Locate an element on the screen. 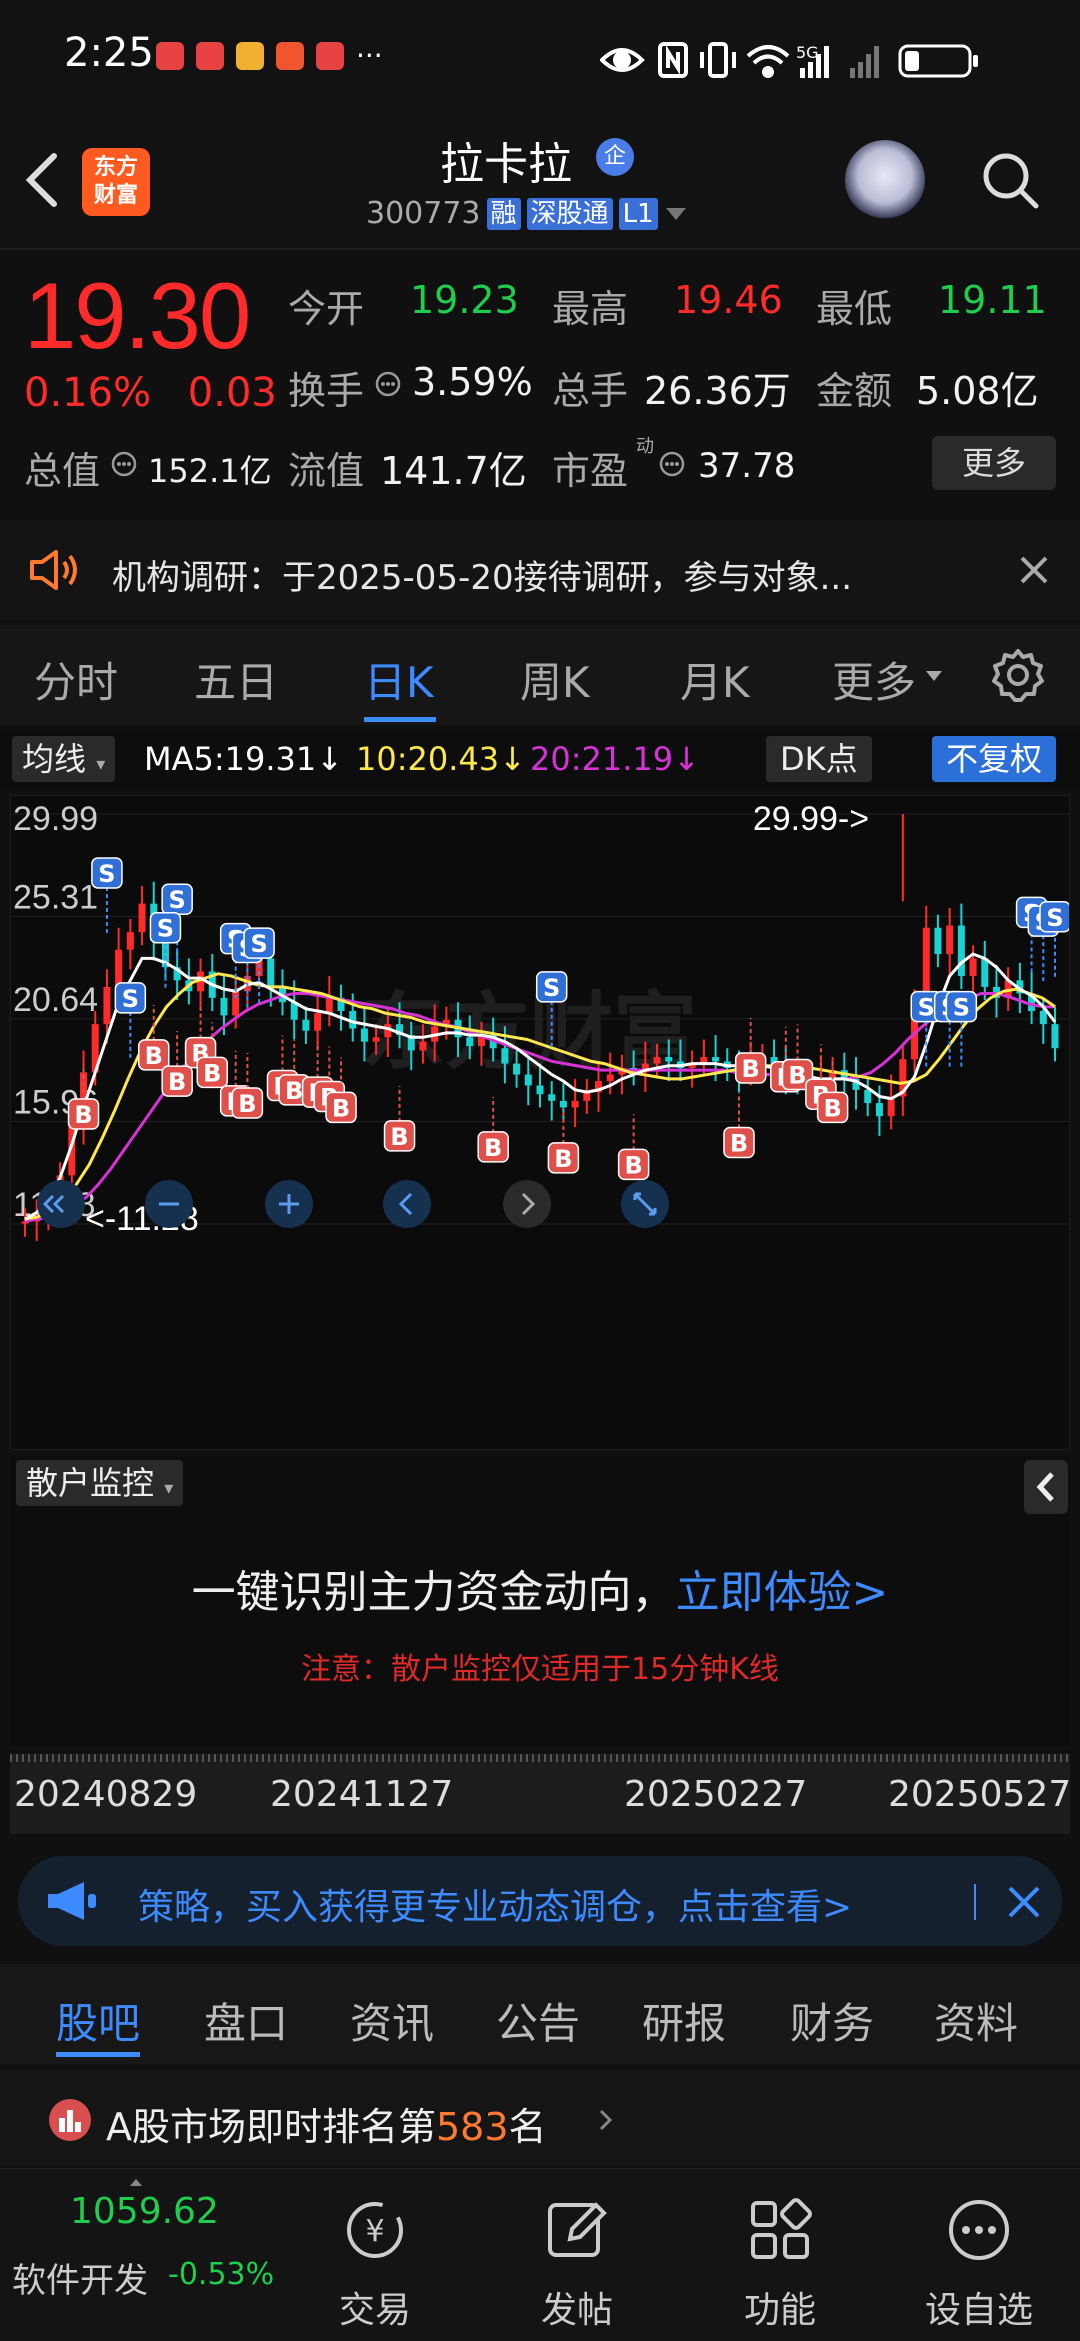  tab-weekly-k: 周K is located at coordinates (555, 679).